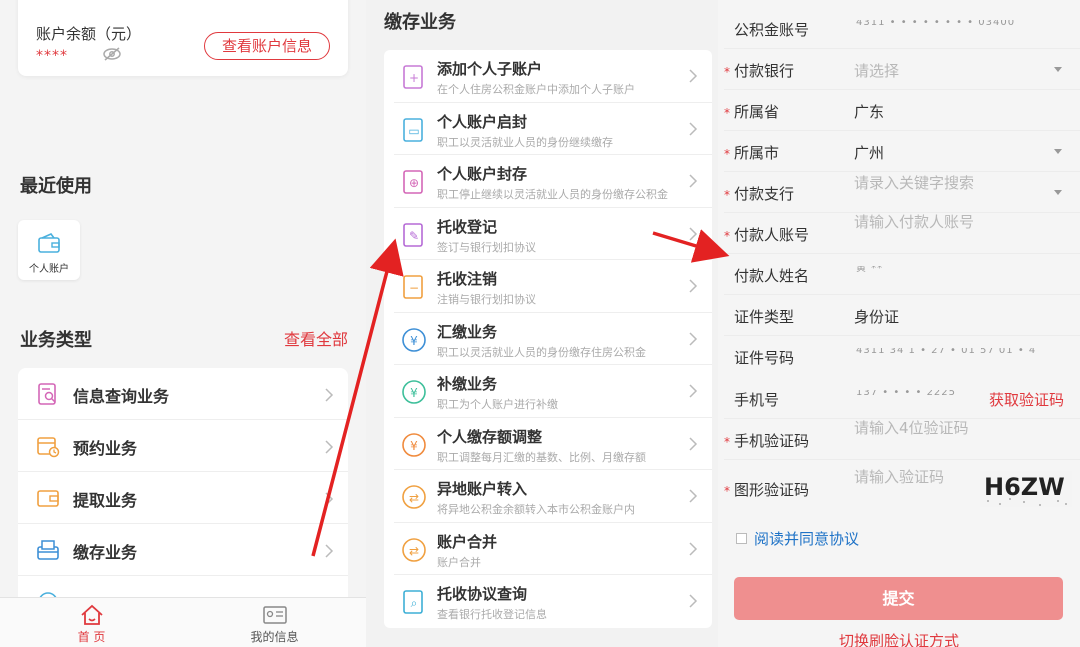  What do you see at coordinates (764, 194) in the screenshot?
I see `field-label: 付款支行` at bounding box center [764, 194].